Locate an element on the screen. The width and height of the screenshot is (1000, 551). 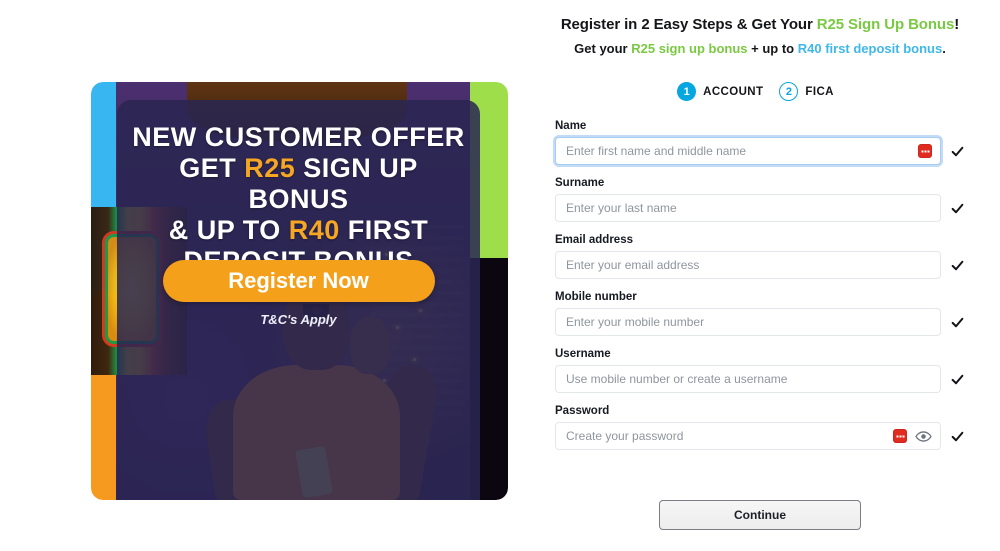
input-row-username is located at coordinates (770, 379).